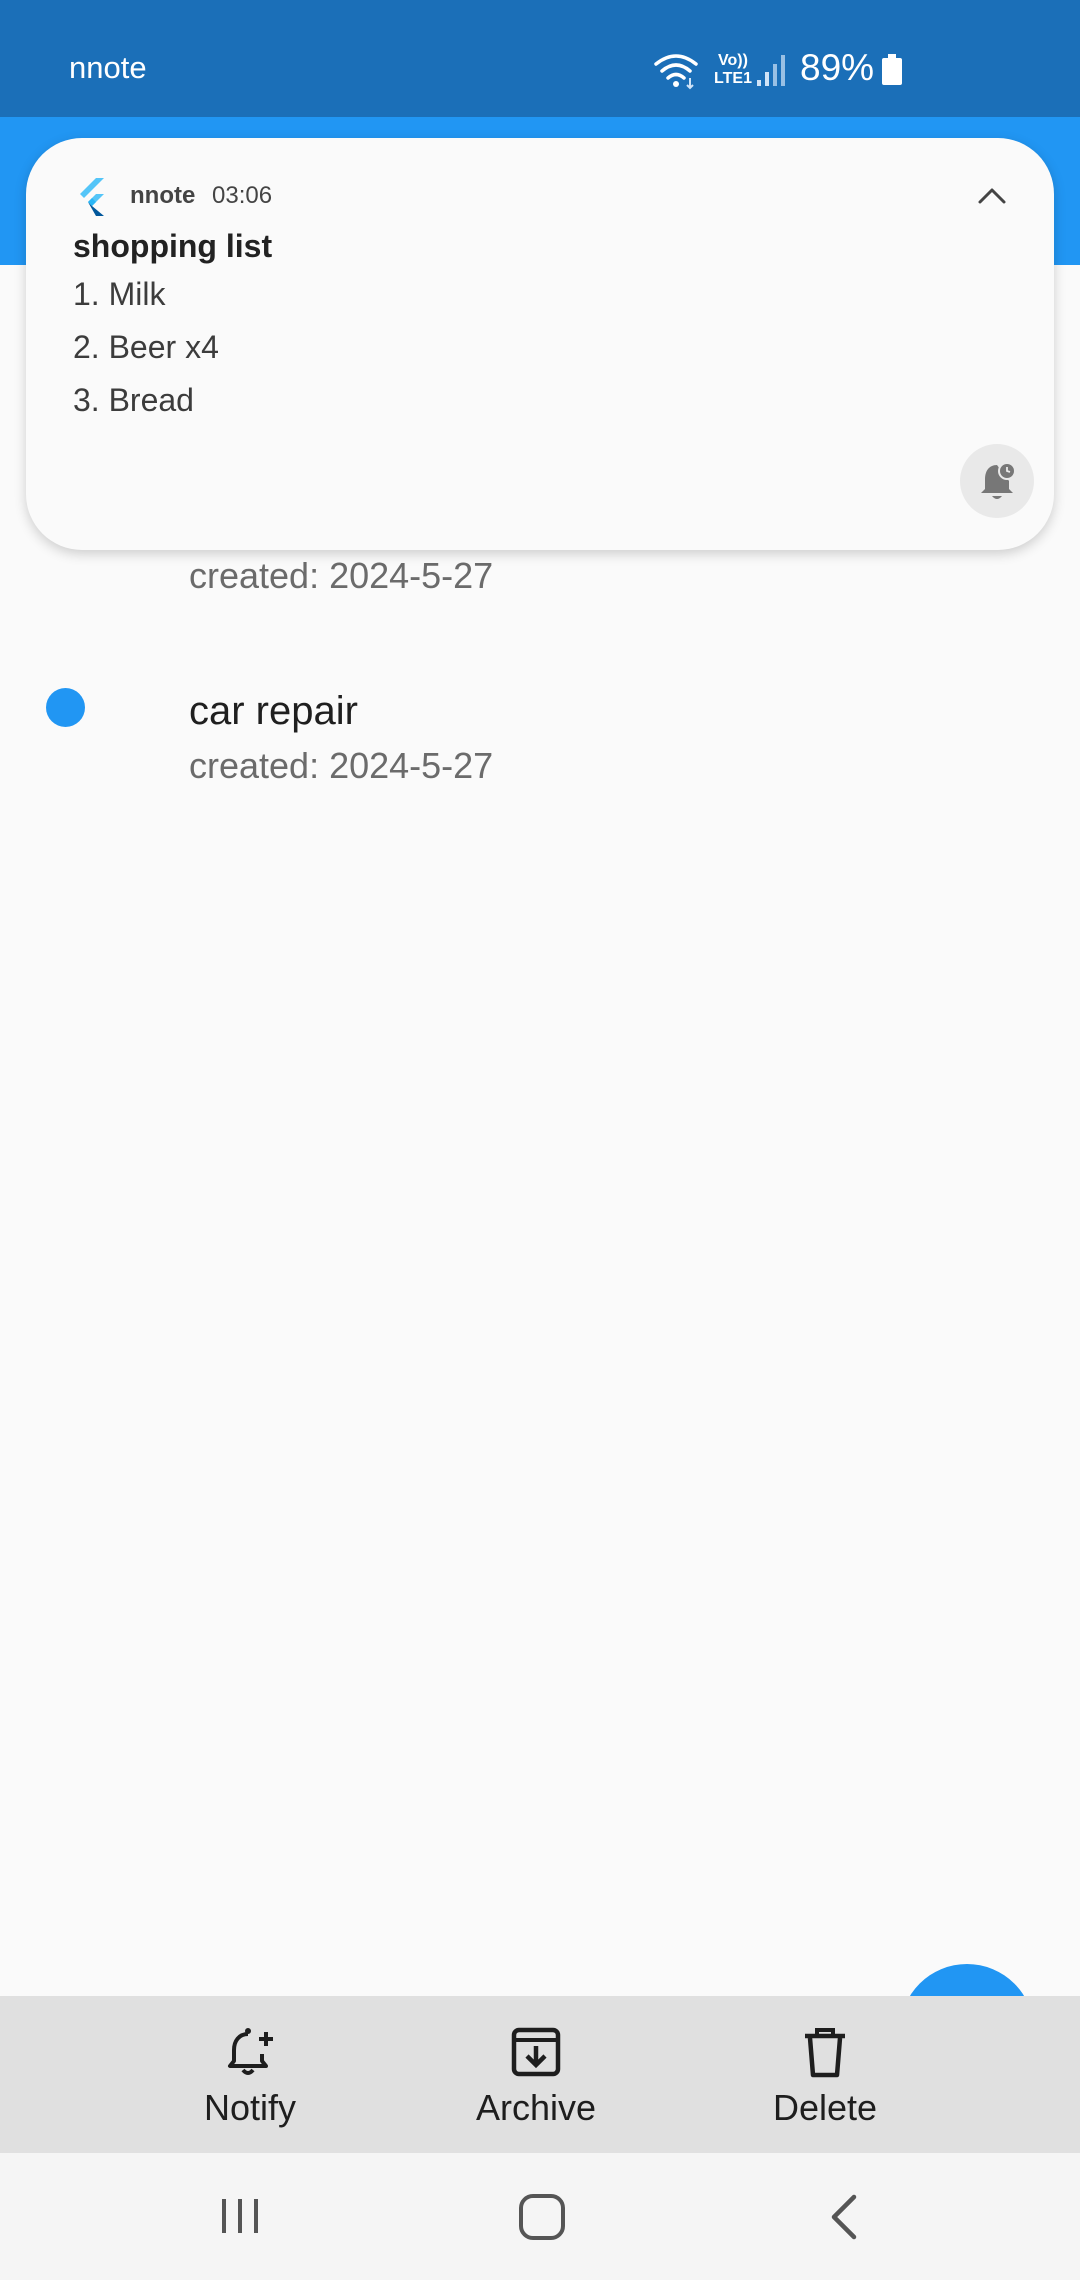  I want to click on volte-icon: Vo)) LTE1, so click(733, 72).